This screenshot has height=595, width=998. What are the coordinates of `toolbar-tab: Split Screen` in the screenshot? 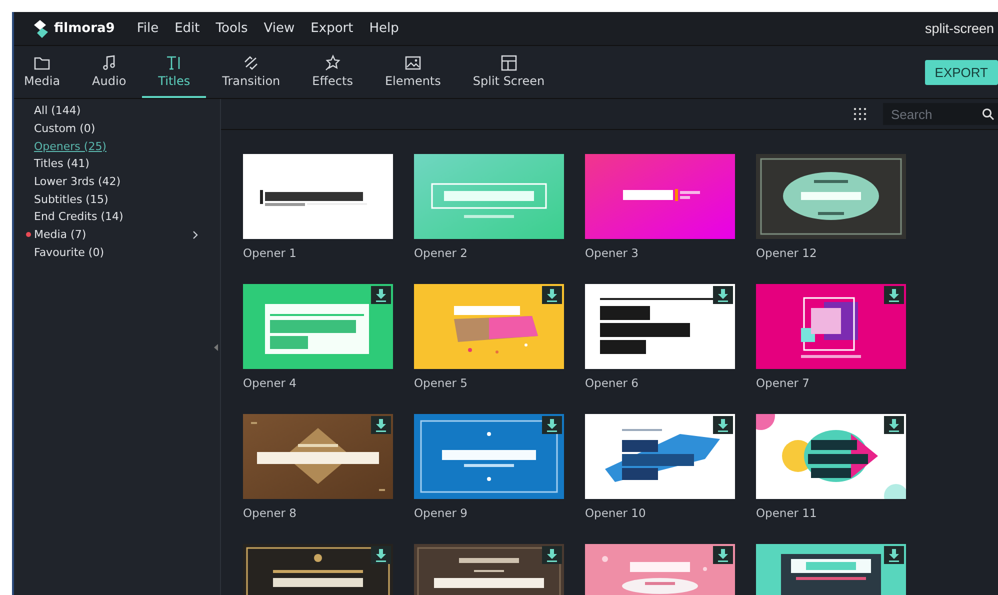 It's located at (508, 72).